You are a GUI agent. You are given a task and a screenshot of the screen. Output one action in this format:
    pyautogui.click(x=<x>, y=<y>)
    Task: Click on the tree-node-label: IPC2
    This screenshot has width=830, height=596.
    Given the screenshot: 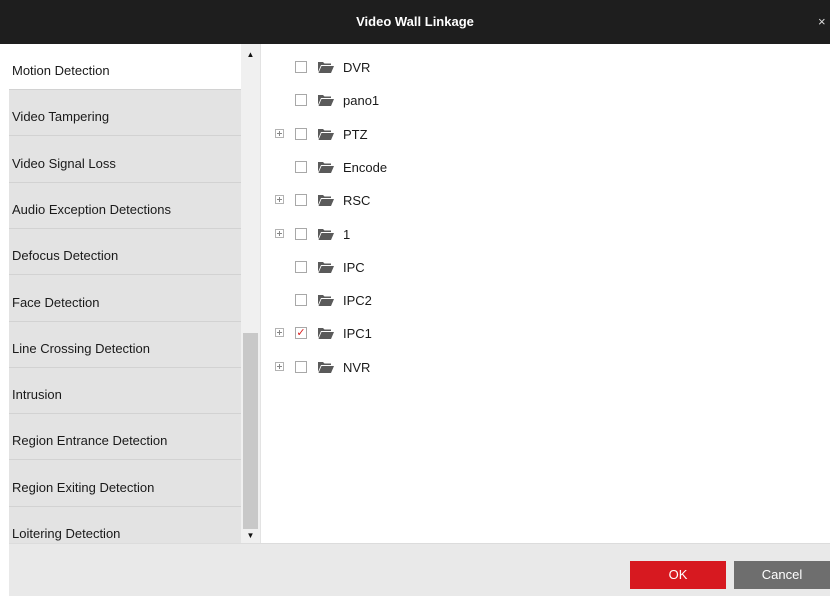 What is the action you would take?
    pyautogui.click(x=357, y=301)
    